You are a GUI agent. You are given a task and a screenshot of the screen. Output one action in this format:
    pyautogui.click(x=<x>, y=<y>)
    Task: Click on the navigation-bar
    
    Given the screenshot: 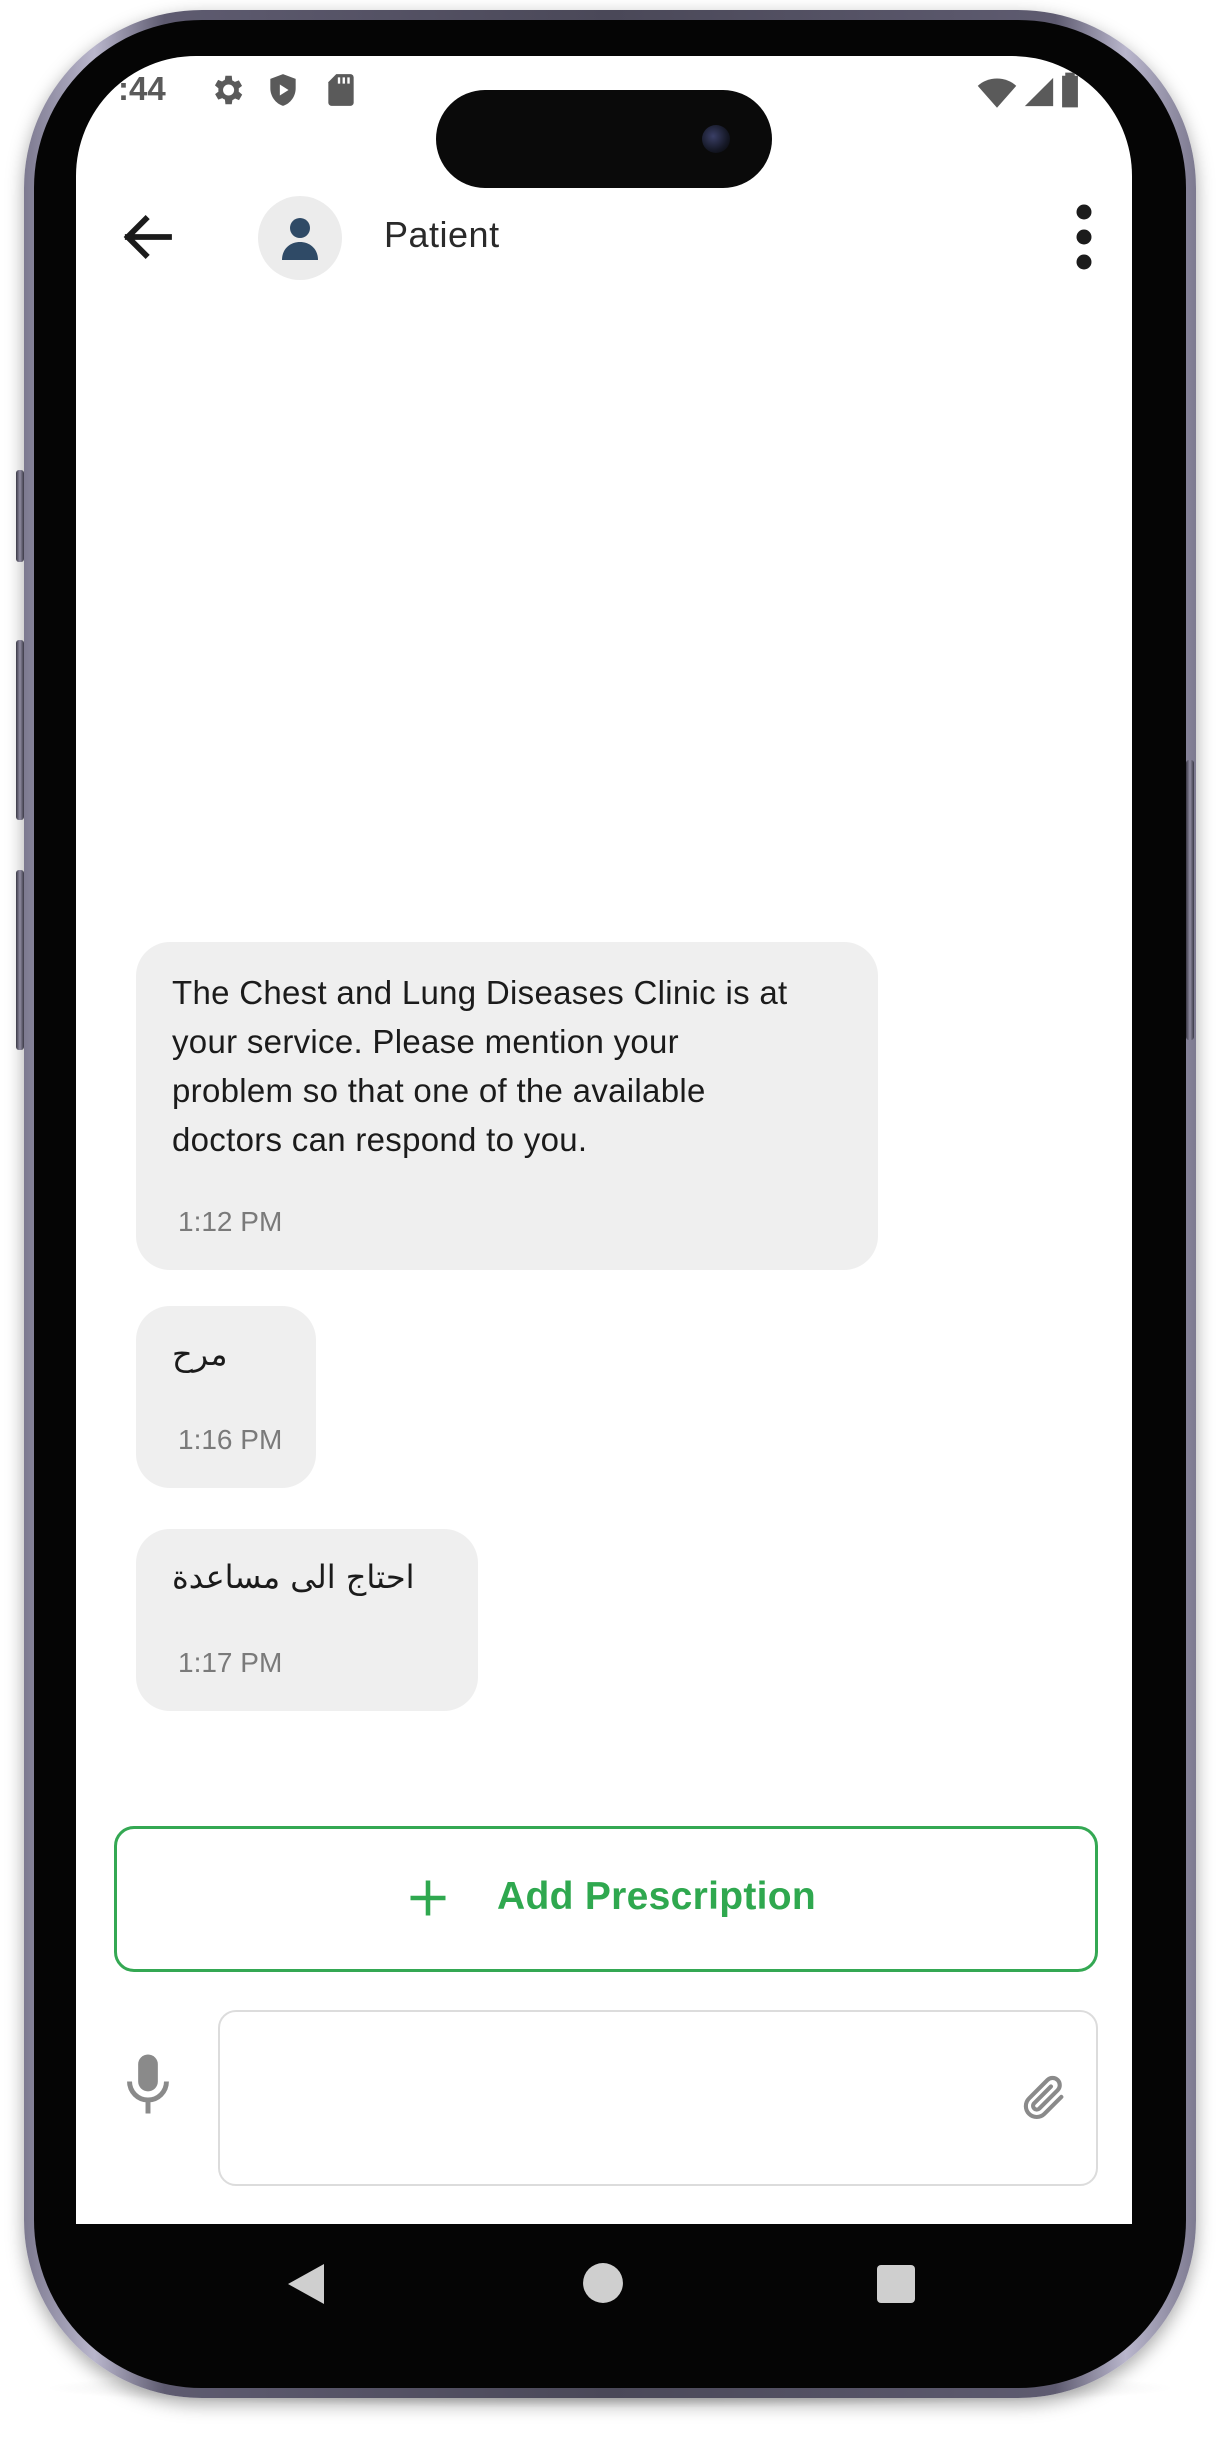 What is the action you would take?
    pyautogui.click(x=604, y=2280)
    